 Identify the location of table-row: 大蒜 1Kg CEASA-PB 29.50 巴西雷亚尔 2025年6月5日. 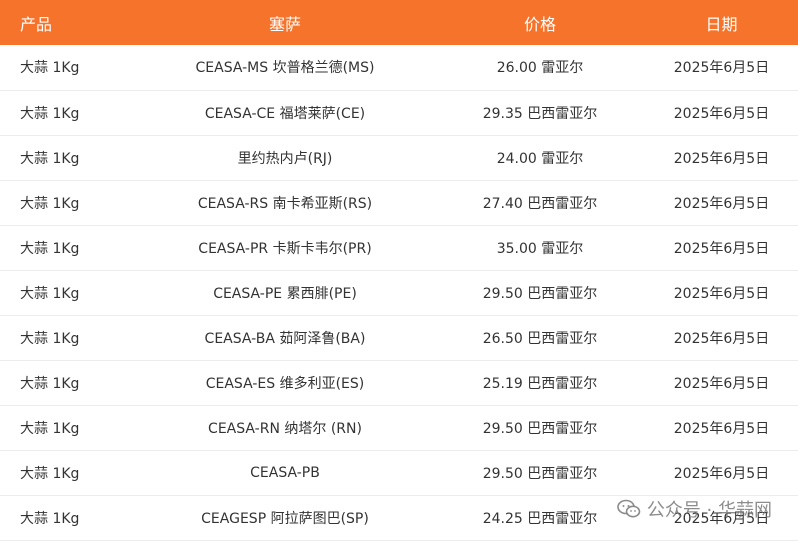
(399, 473).